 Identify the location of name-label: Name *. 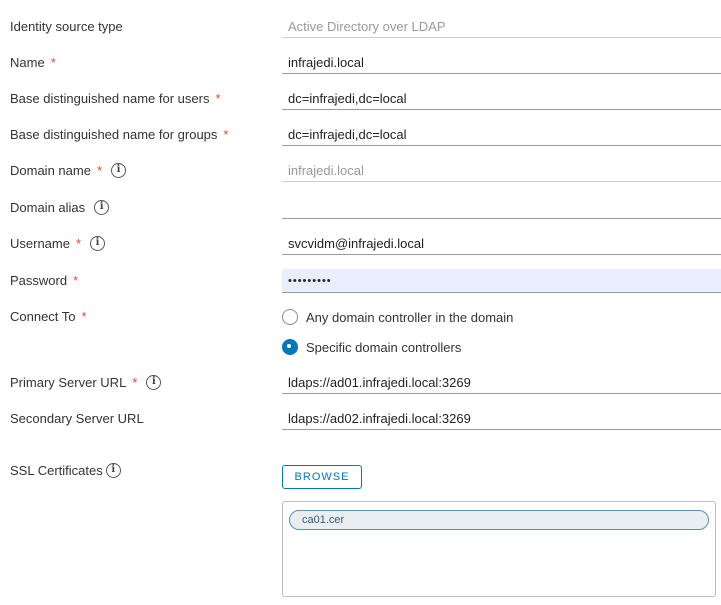
(33, 62).